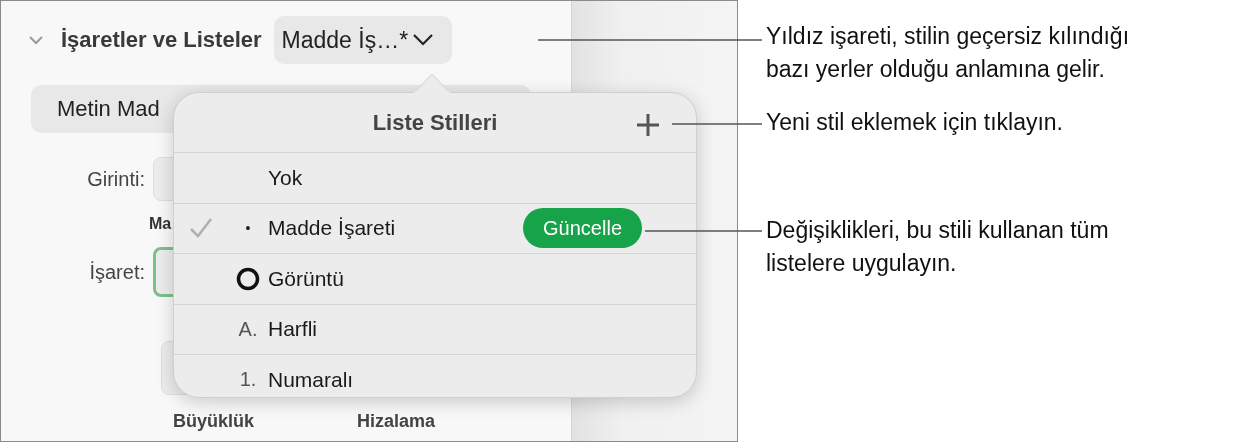 The image size is (1240, 442). I want to click on popover-title: Liste Stilleri, so click(435, 122).